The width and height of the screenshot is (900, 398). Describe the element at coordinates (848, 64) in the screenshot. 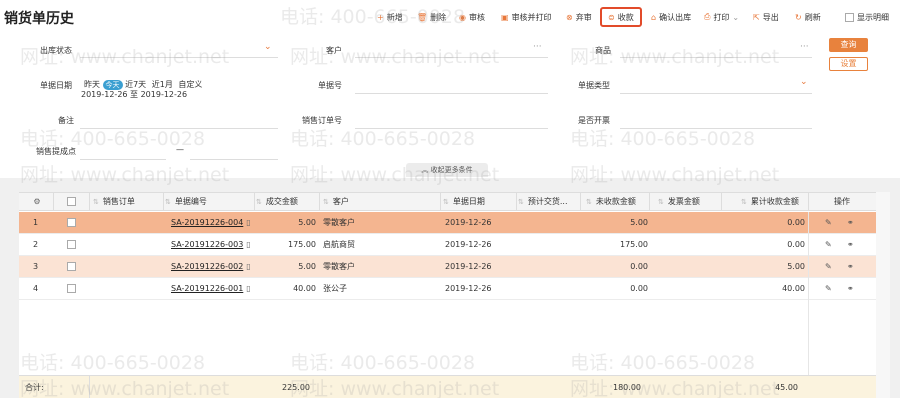

I see `settings-button: 设置` at that location.